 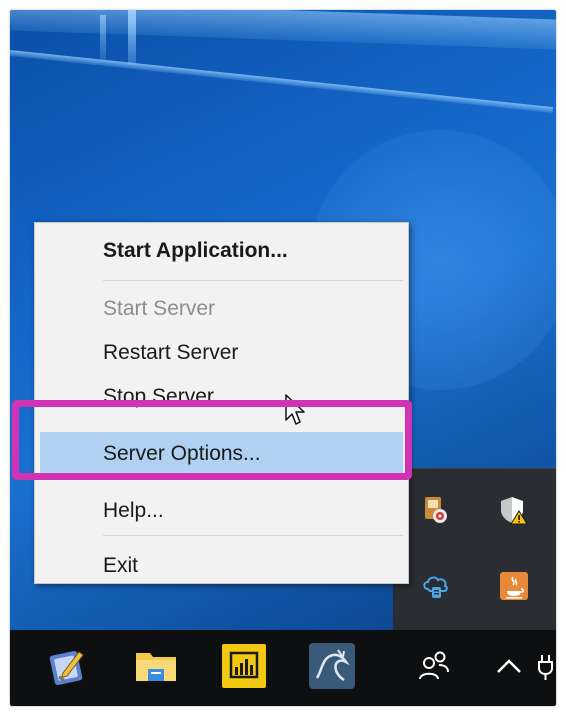 What do you see at coordinates (244, 666) in the screenshot?
I see `power-bi-icon` at bounding box center [244, 666].